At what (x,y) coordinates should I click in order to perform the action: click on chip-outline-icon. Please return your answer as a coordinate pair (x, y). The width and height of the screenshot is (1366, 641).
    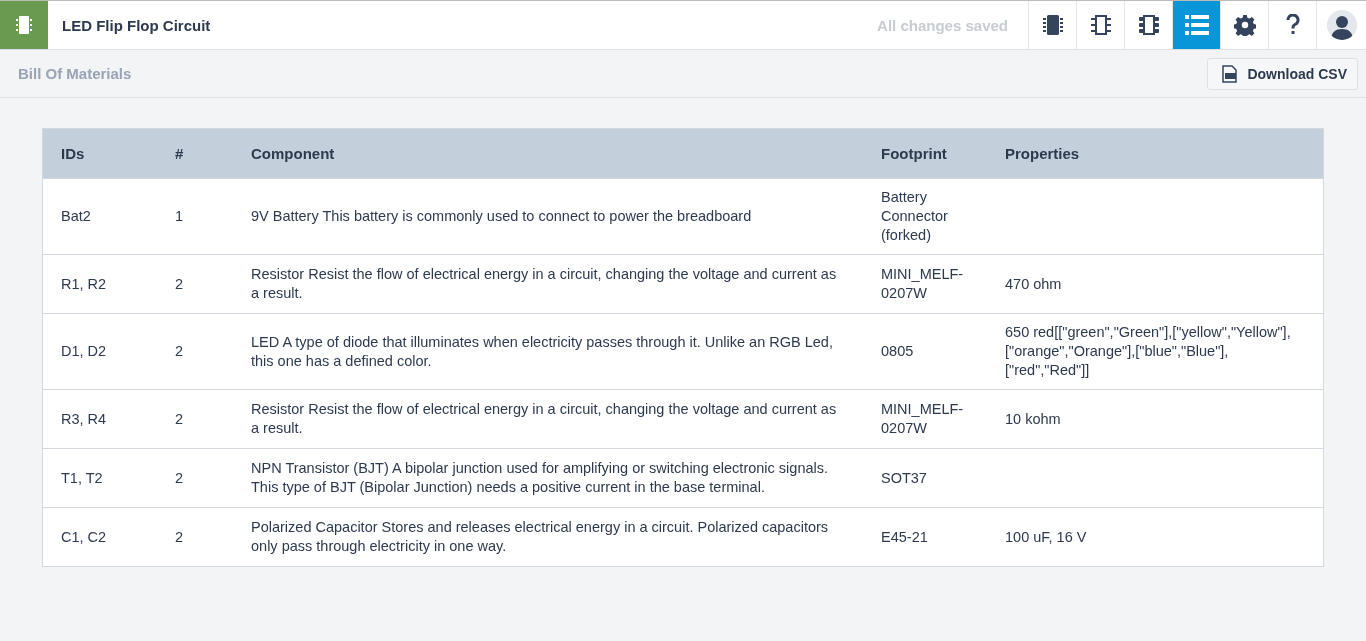
    Looking at the image, I should click on (1100, 25).